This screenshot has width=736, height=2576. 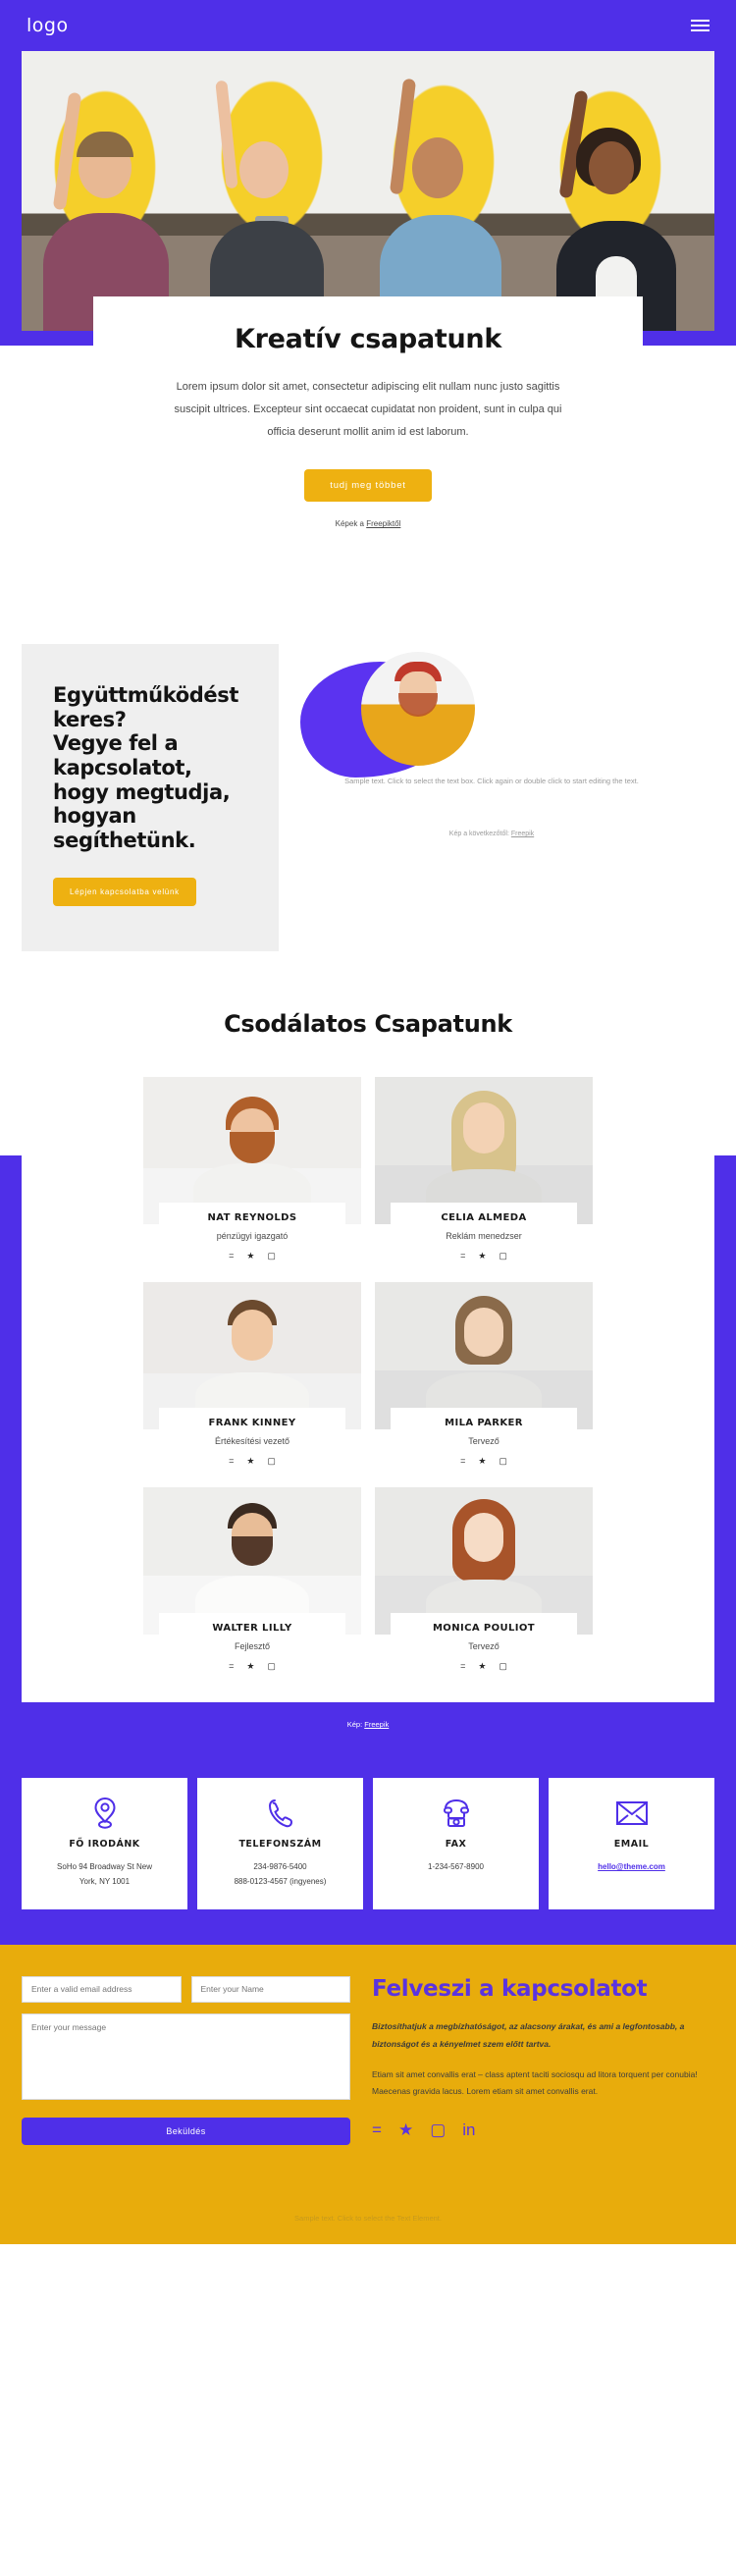 I want to click on name-field, so click(x=270, y=1989).